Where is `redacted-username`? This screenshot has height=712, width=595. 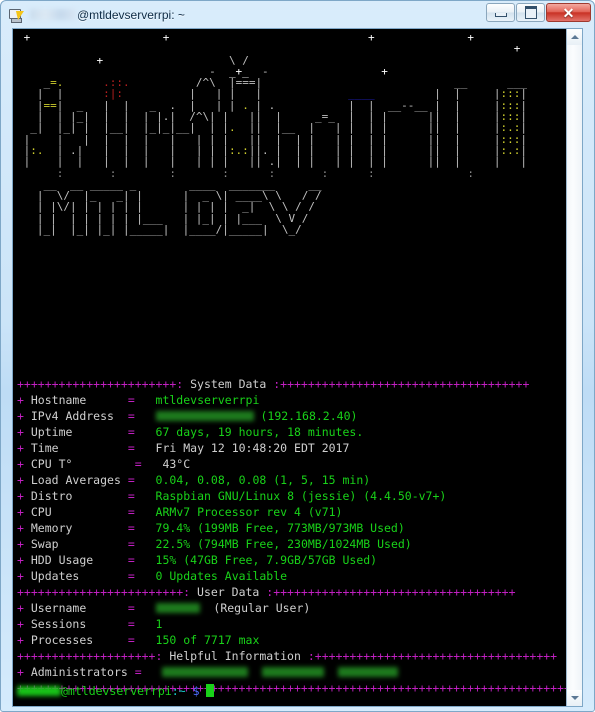 redacted-username is located at coordinates (53, 14).